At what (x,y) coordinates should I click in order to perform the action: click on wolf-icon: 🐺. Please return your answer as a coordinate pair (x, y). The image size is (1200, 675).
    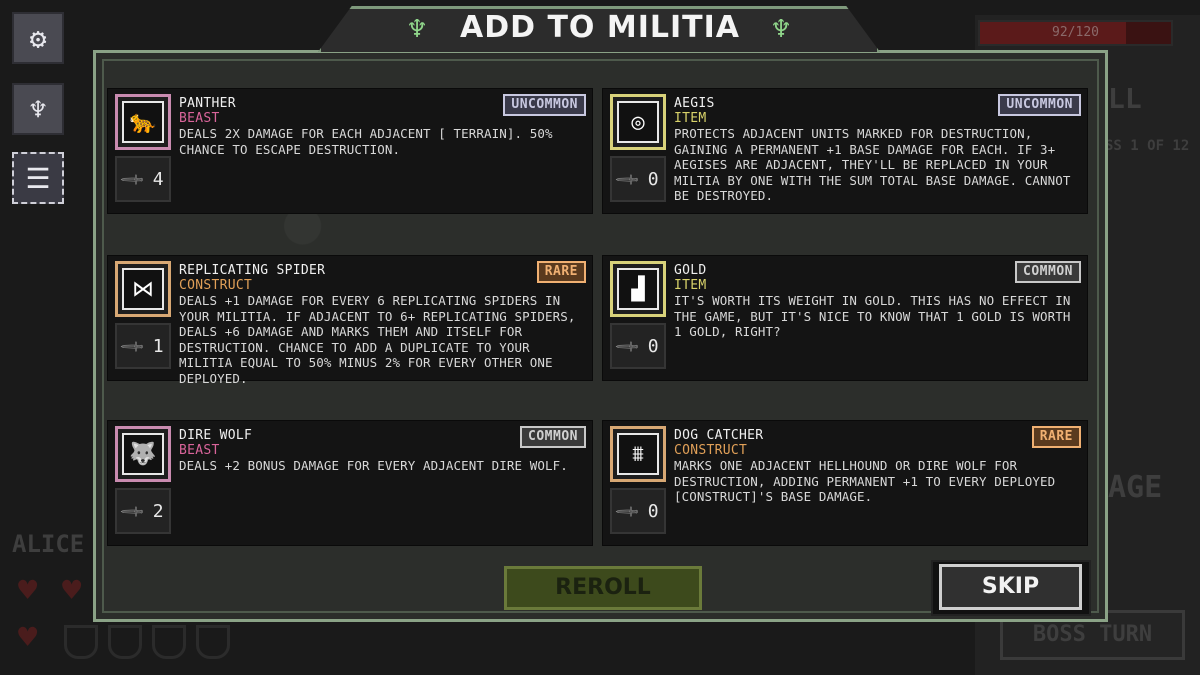
    Looking at the image, I should click on (143, 454).